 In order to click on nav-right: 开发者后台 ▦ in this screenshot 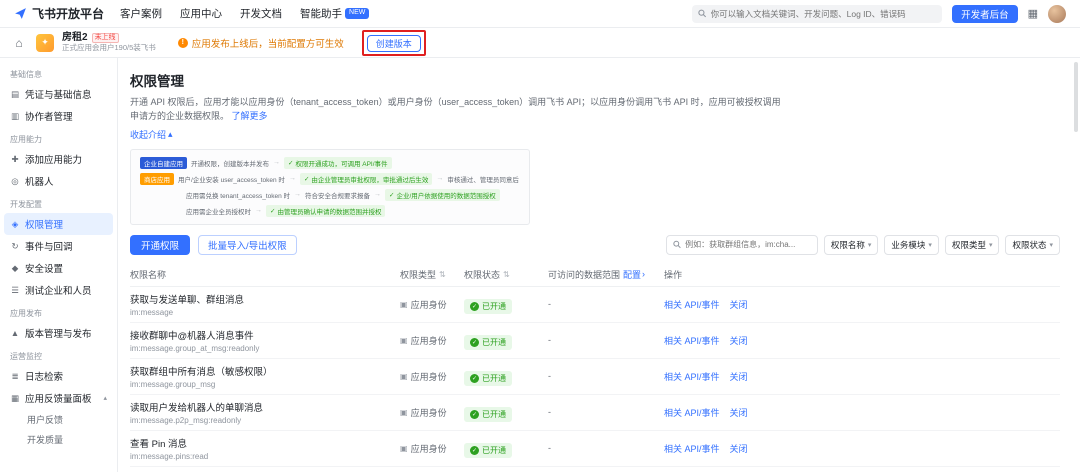, I will do `click(879, 13)`.